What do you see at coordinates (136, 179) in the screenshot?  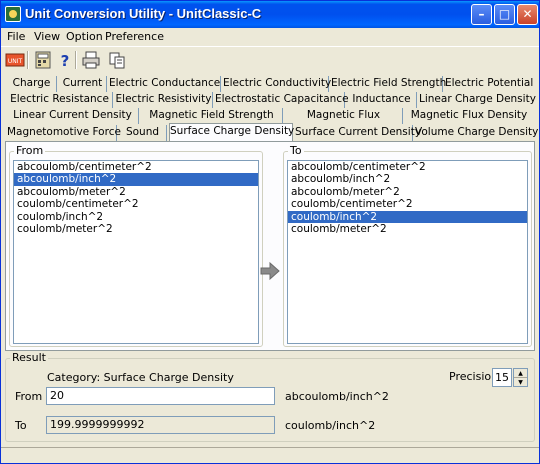 I see `list-item-selected: abcoulomb/inch^2` at bounding box center [136, 179].